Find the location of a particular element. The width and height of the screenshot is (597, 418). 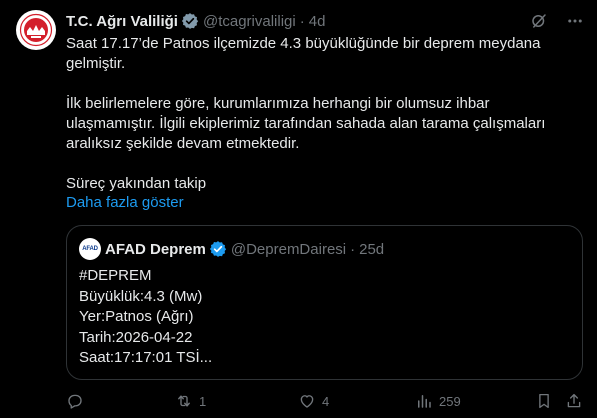

quoted-line-2: Büyüklük:4.3 (Mw) is located at coordinates (141, 296).